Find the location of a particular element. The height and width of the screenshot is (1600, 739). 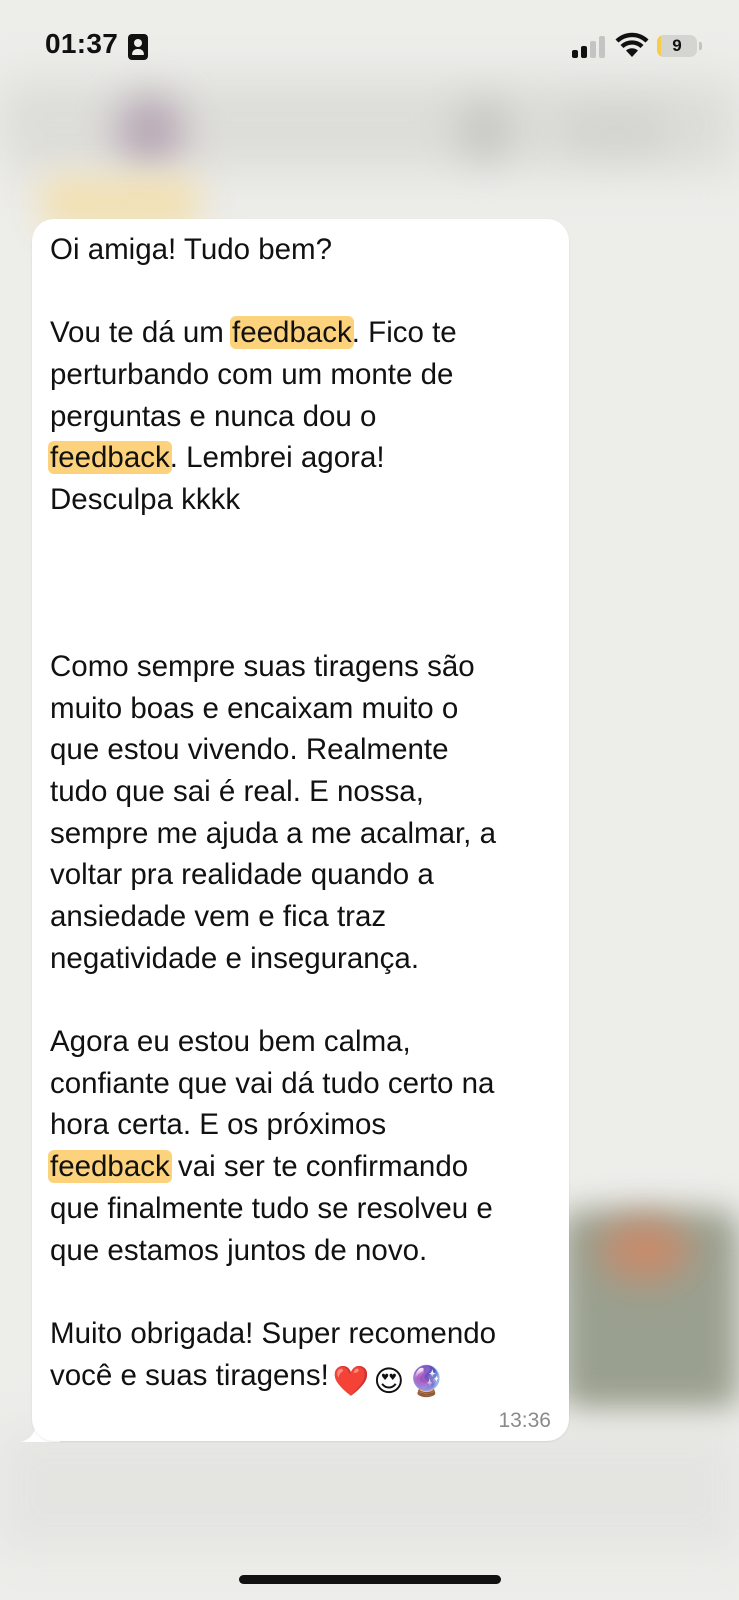

message-line: que finalmente tudo se resolveu e is located at coordinates (302, 1209).